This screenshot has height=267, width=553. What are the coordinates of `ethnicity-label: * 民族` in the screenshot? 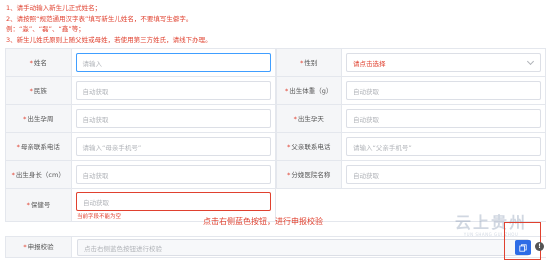 It's located at (38, 90).